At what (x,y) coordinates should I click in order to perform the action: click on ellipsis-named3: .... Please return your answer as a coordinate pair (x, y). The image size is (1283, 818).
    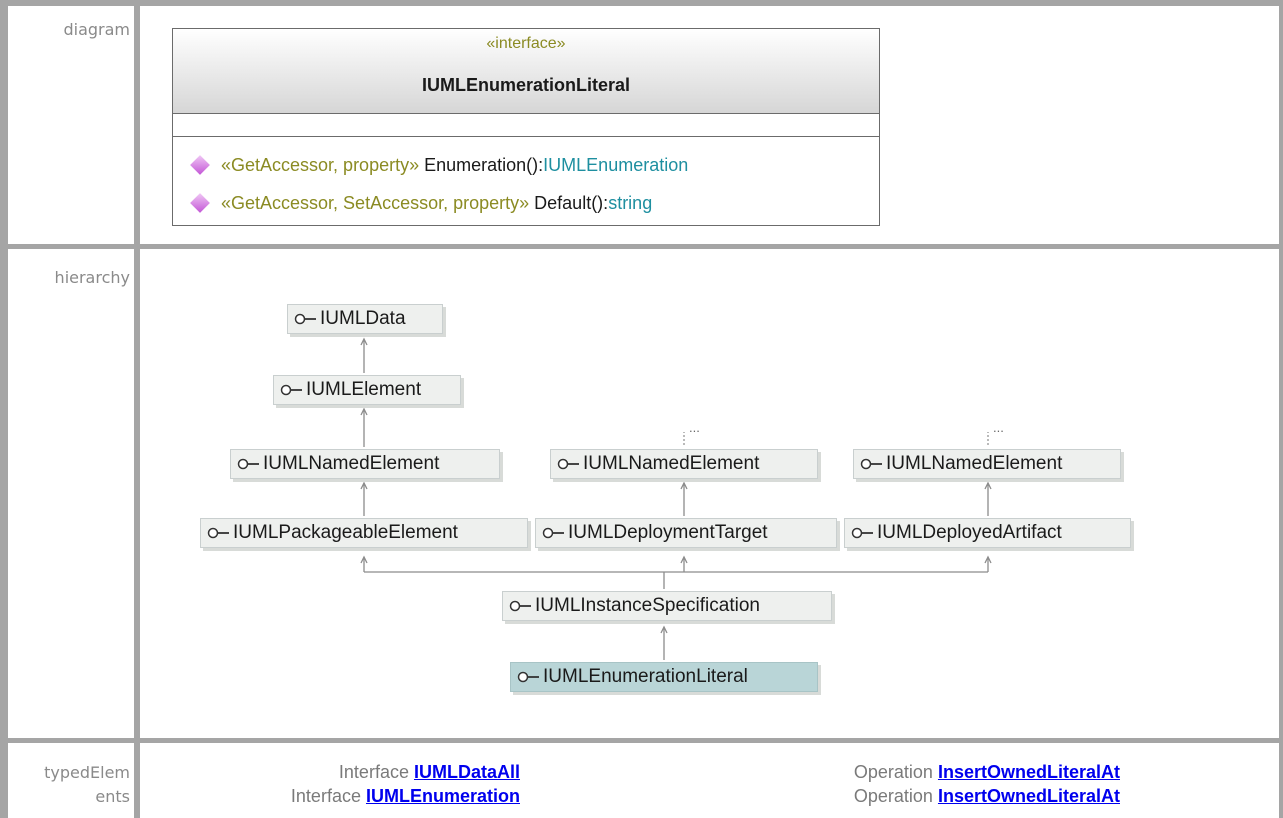
    Looking at the image, I should click on (998, 427).